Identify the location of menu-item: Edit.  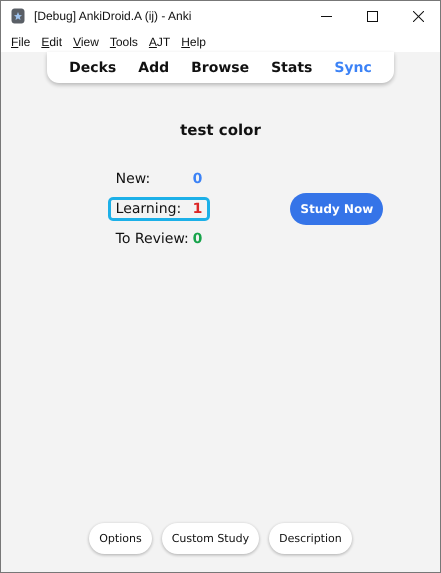
(51, 41).